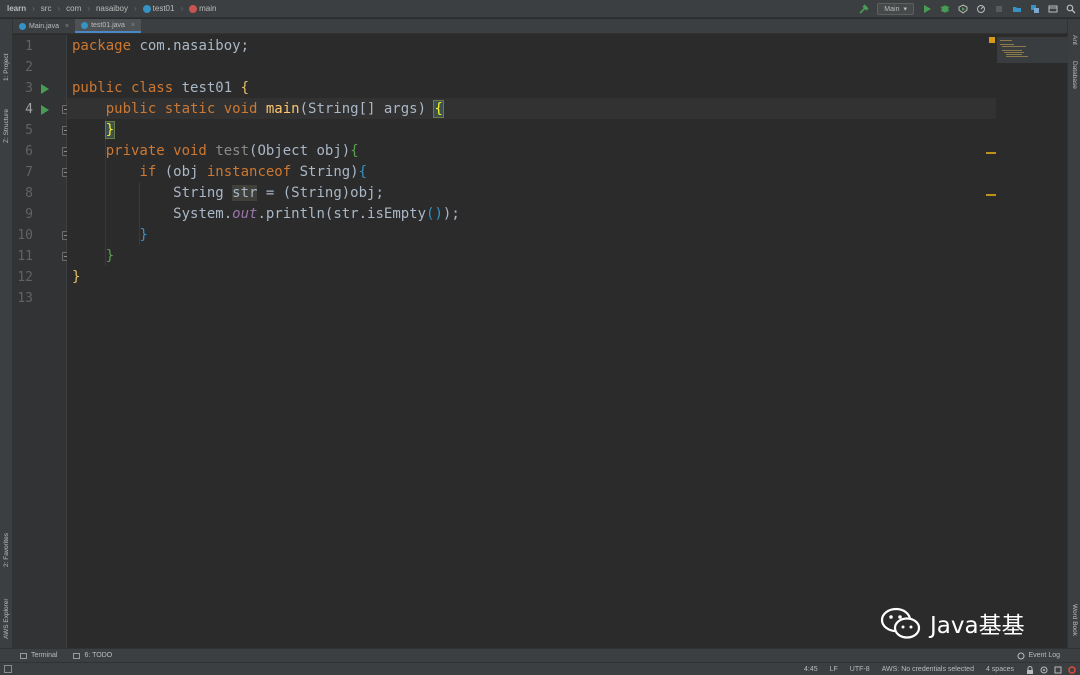  I want to click on translate-icon, so click(1035, 9).